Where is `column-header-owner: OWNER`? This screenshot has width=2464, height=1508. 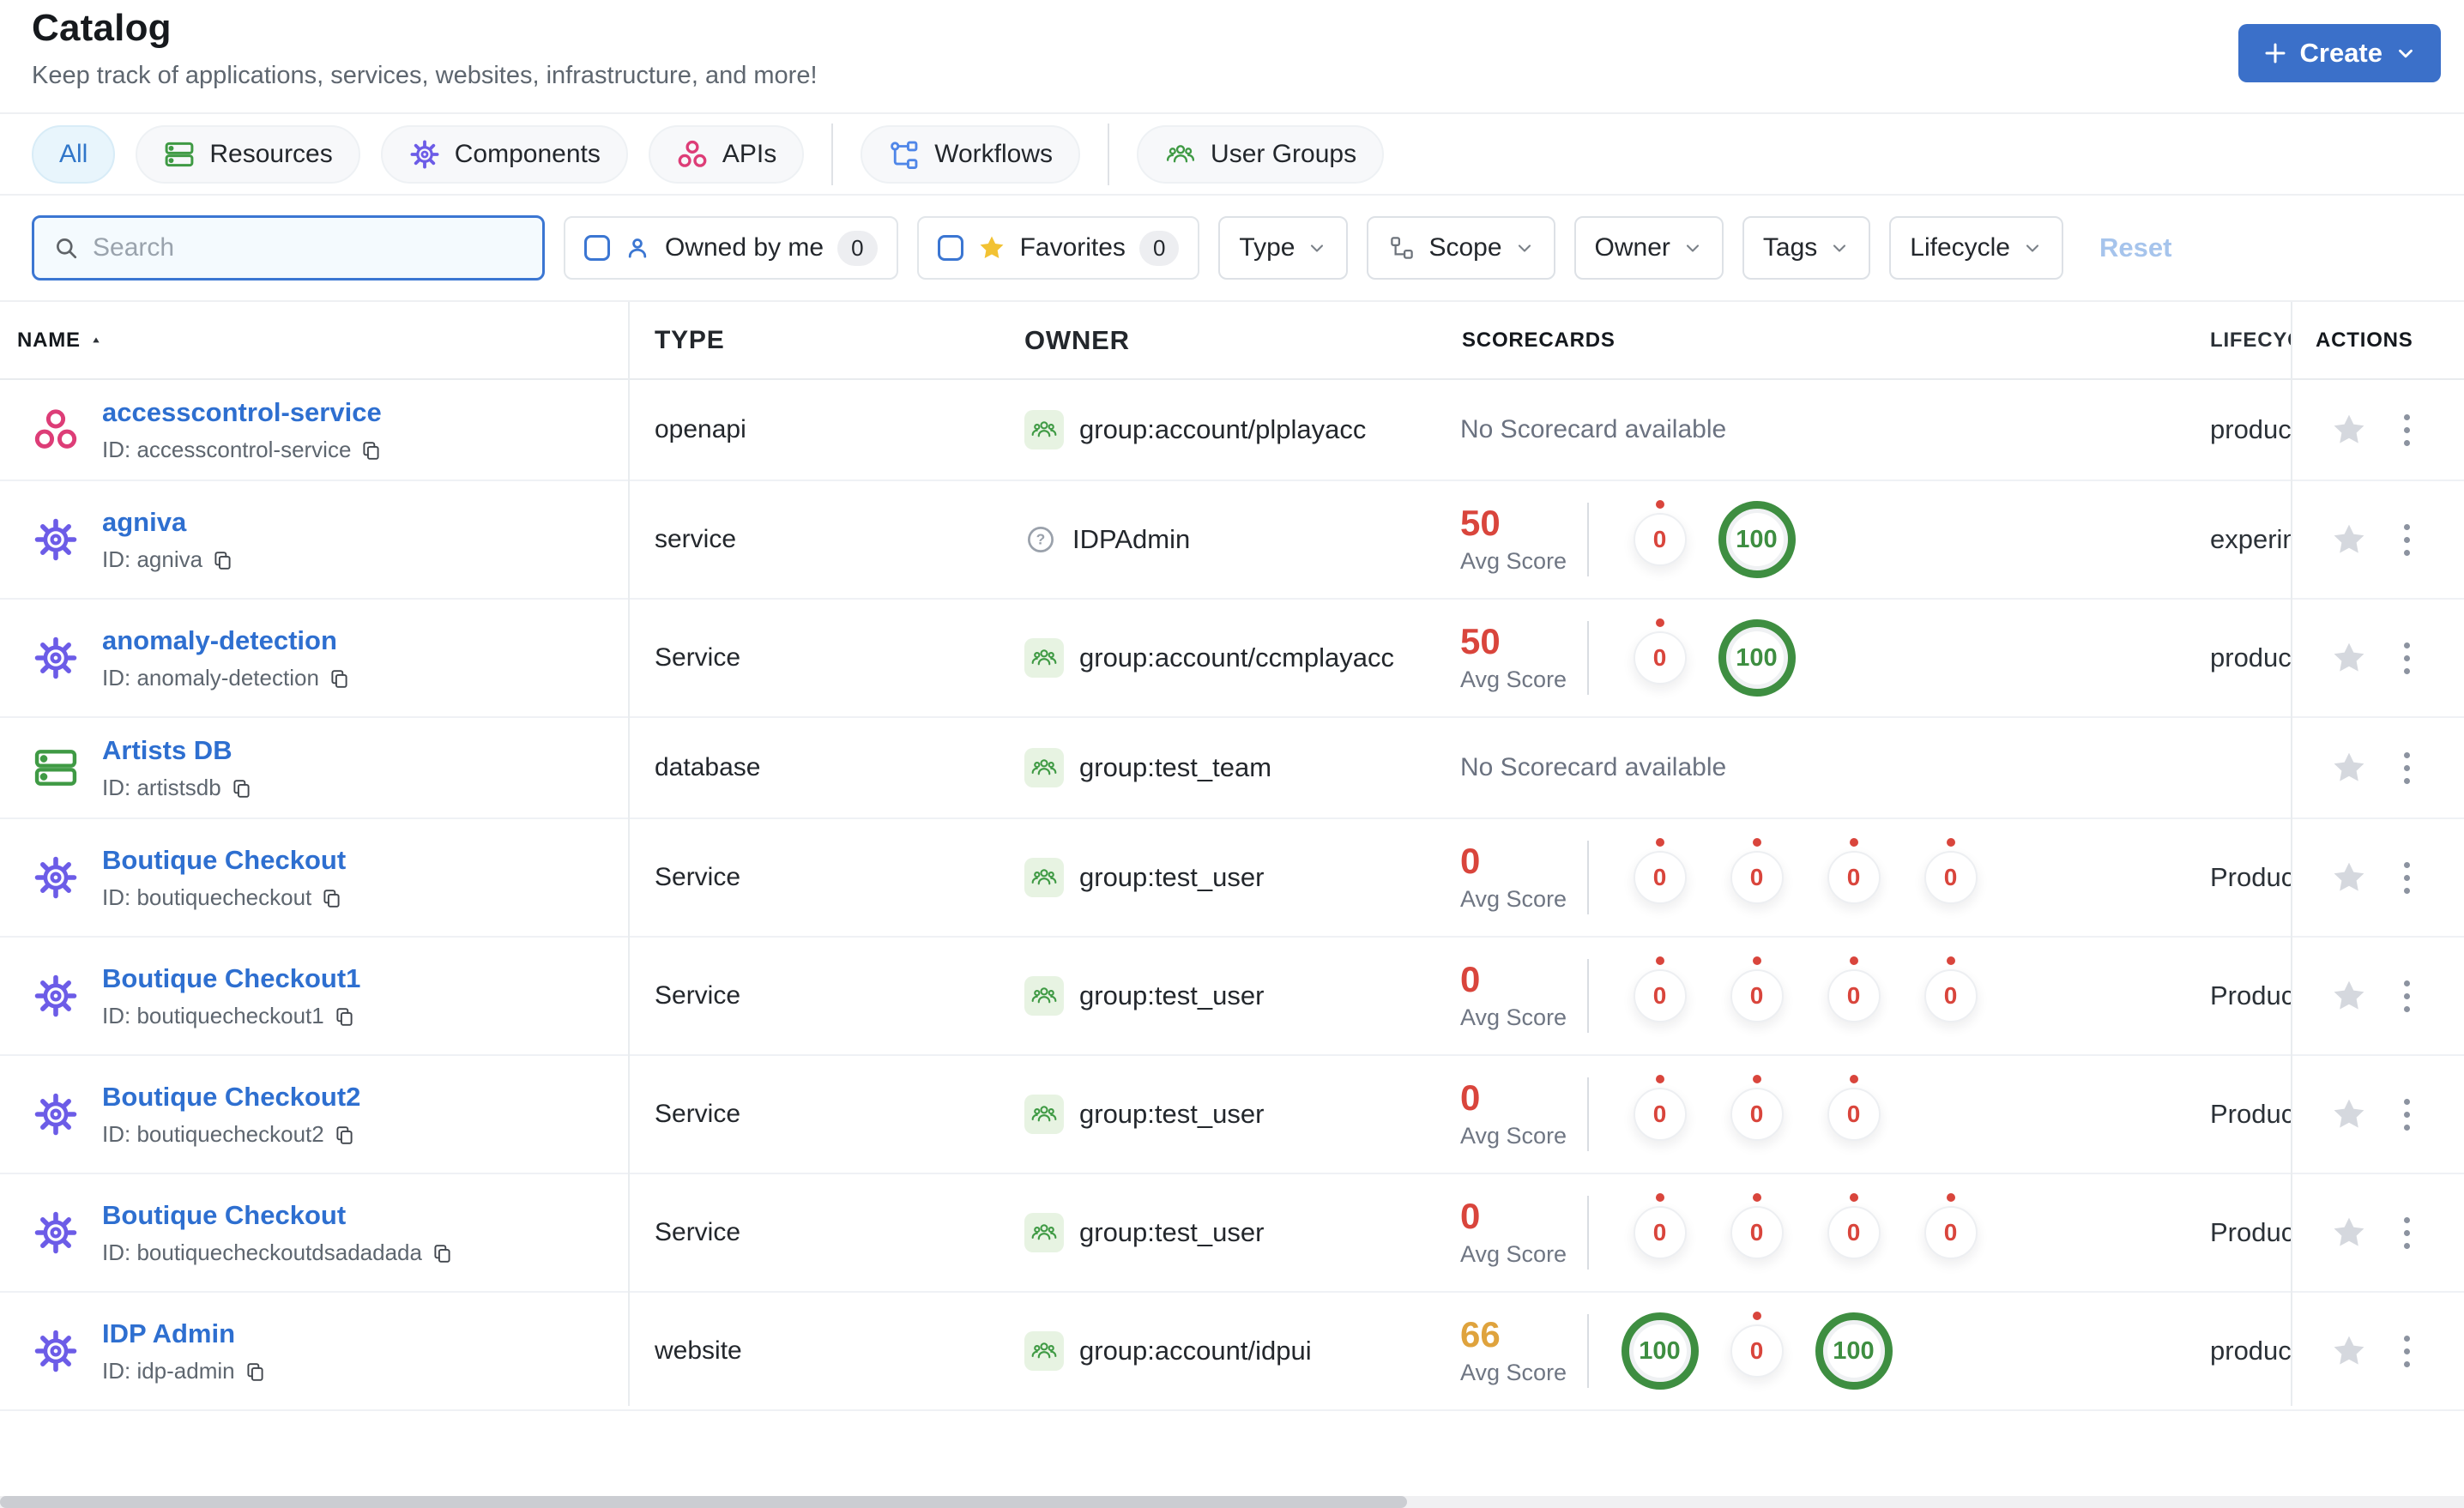
column-header-owner: OWNER is located at coordinates (1235, 340).